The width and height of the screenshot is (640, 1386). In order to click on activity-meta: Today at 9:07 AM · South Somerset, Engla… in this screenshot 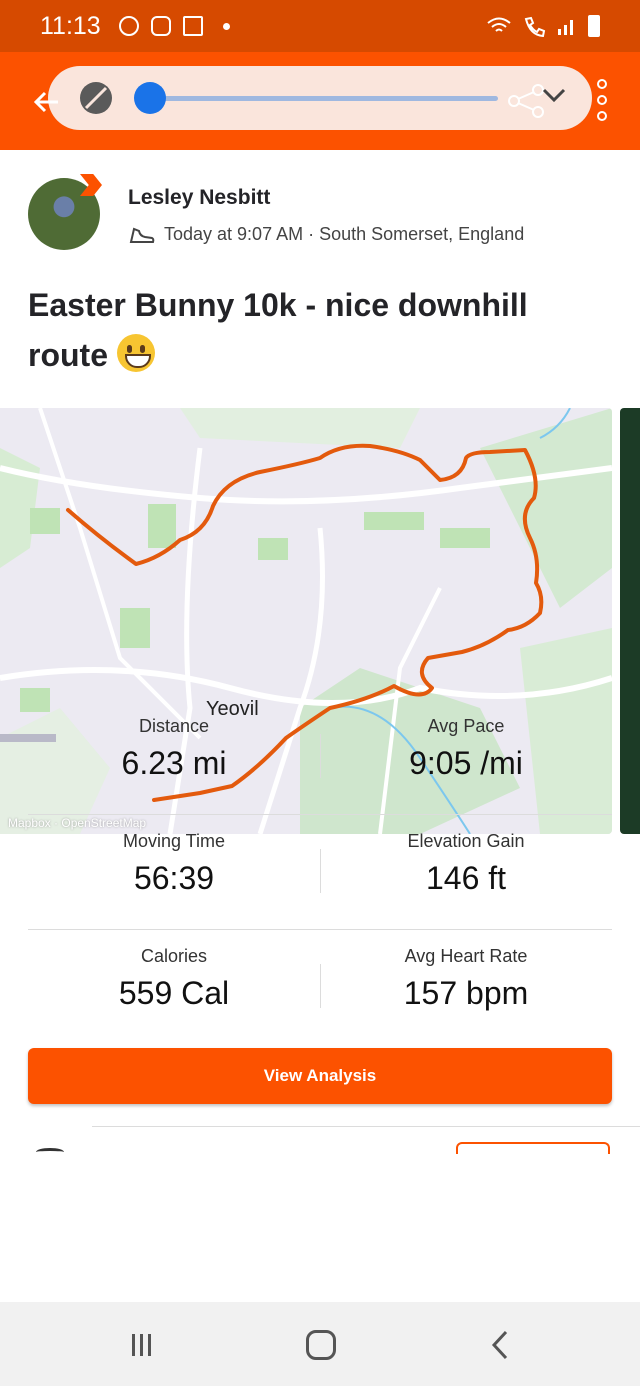, I will do `click(326, 234)`.